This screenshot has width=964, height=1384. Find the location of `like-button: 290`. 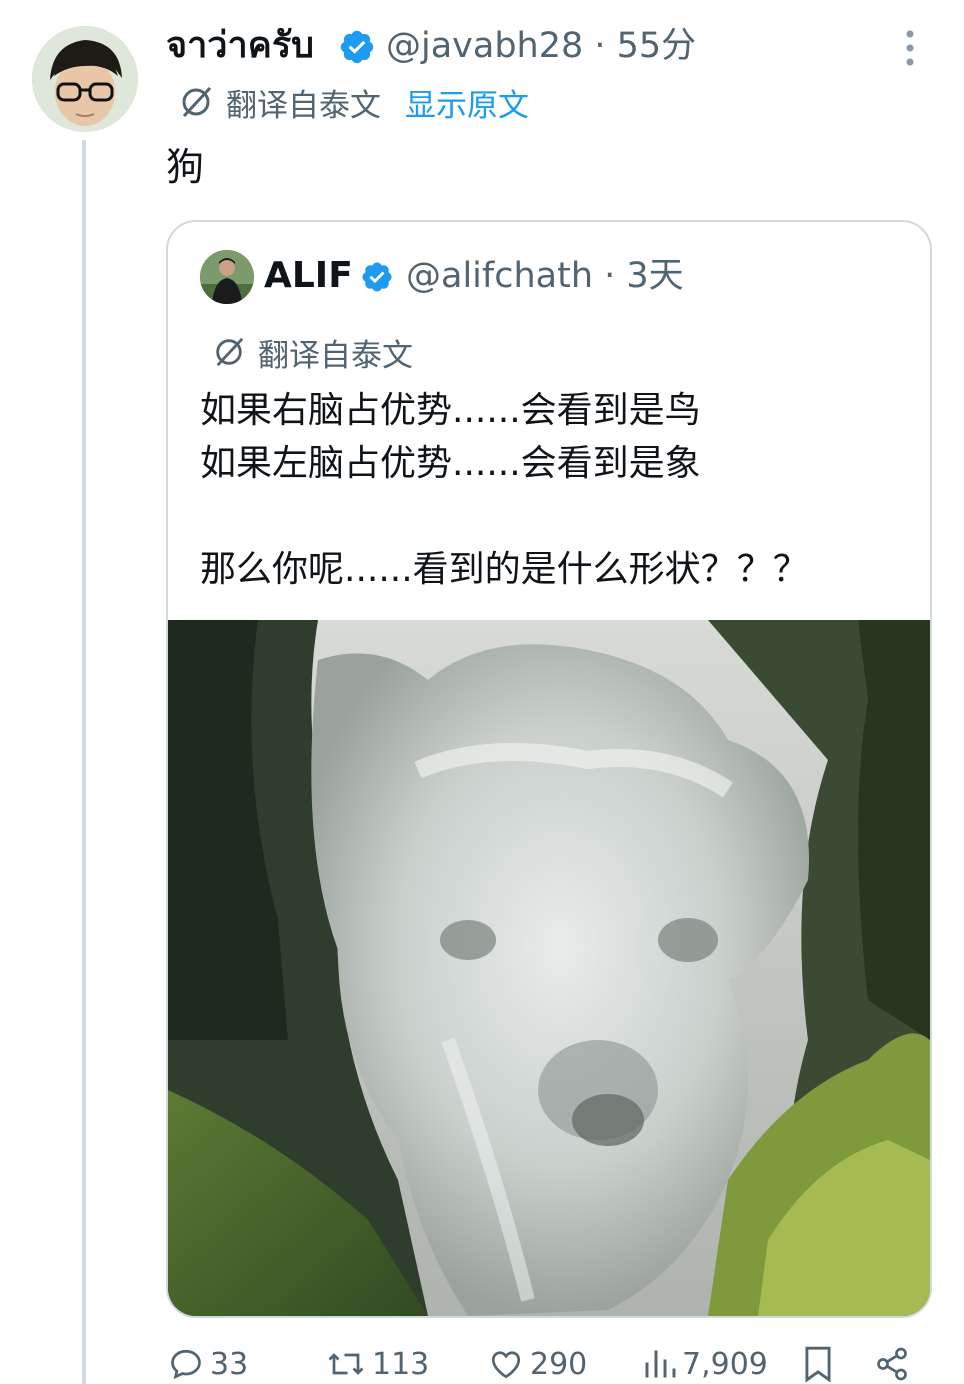

like-button: 290 is located at coordinates (537, 1364).